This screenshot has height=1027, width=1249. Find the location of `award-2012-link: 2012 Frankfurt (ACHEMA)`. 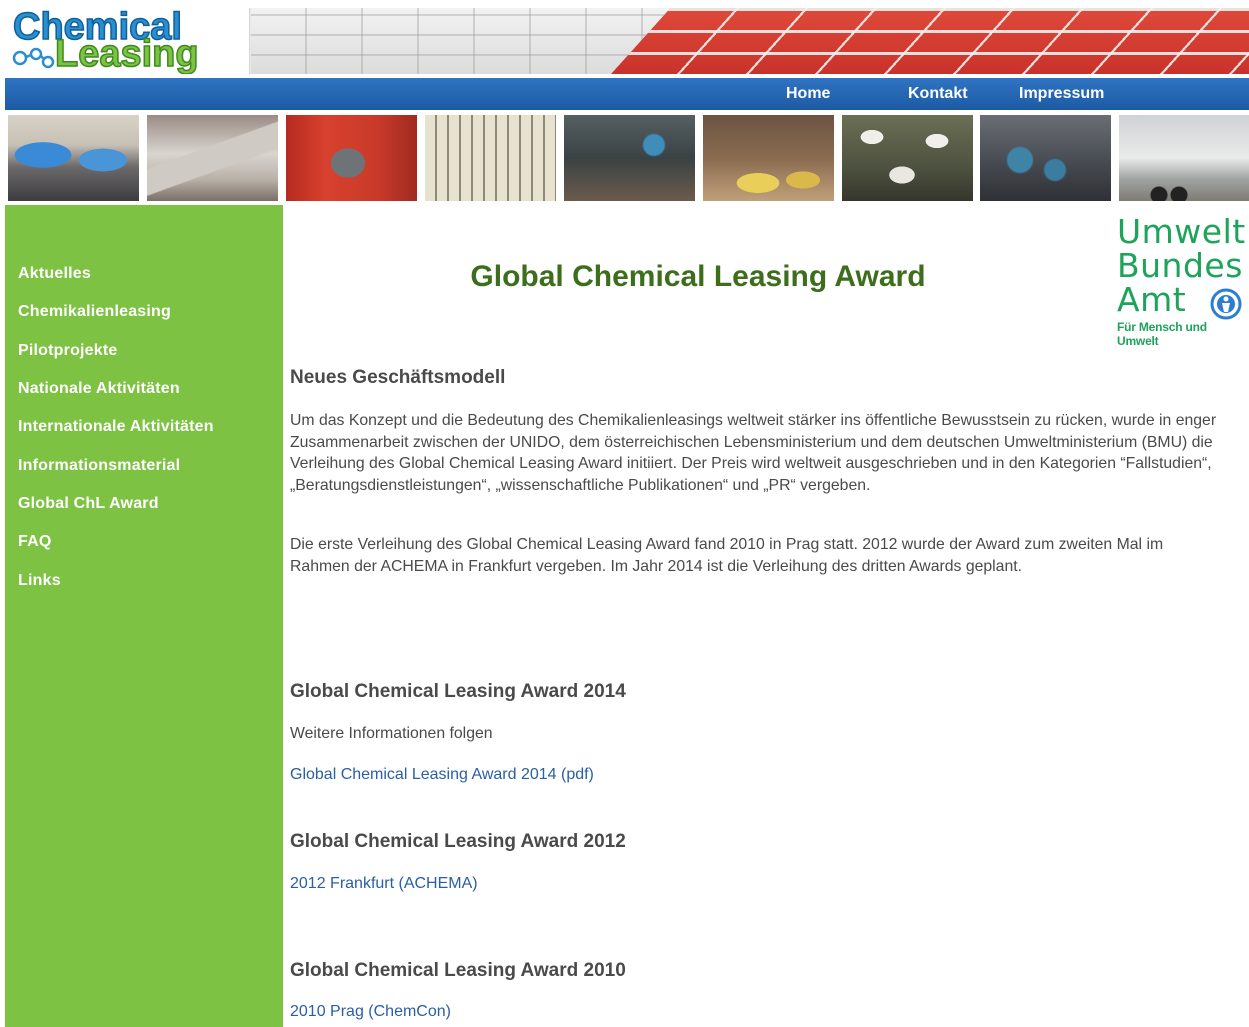

award-2012-link: 2012 Frankfurt (ACHEMA) is located at coordinates (384, 884).